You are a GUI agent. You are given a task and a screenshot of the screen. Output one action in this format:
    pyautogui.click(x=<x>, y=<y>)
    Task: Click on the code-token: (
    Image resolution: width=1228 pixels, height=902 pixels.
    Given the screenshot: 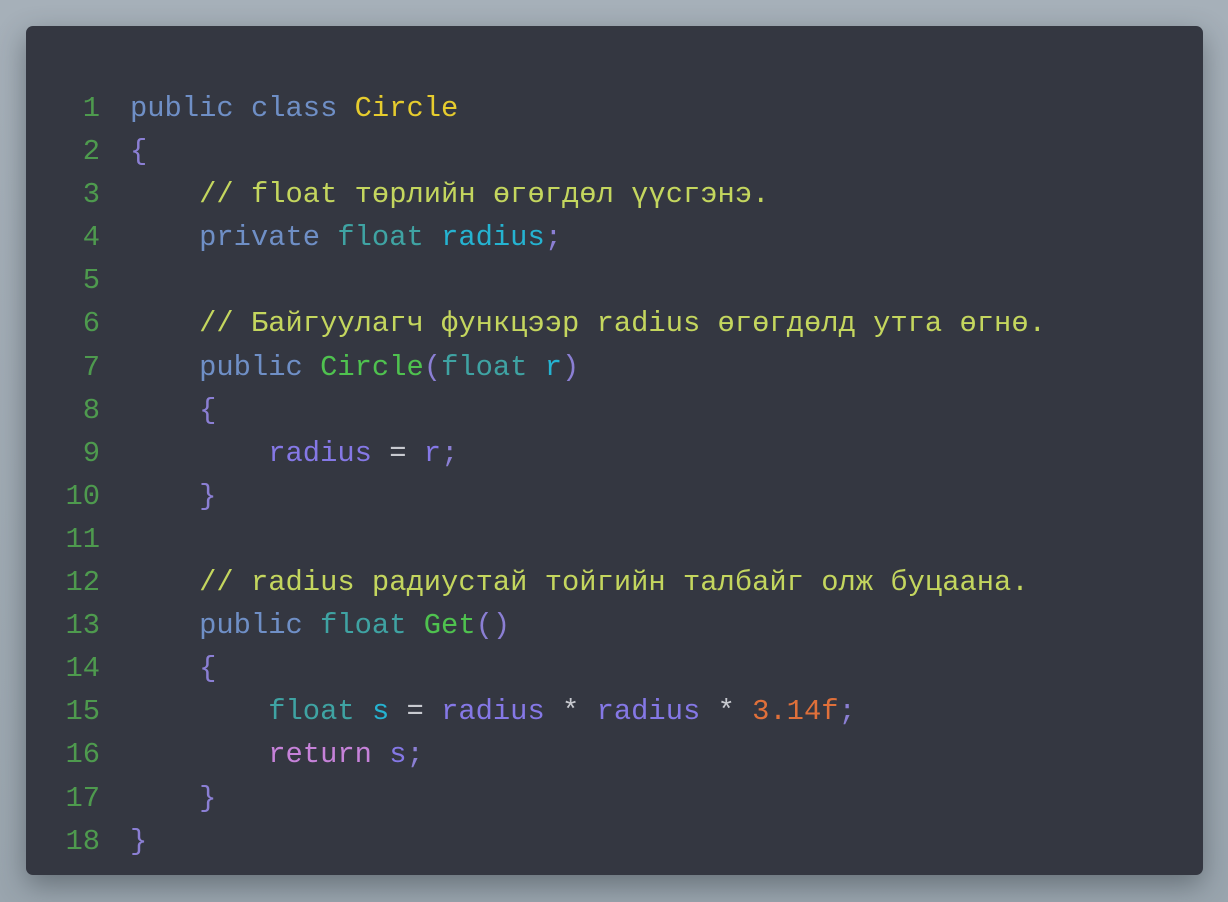 What is the action you would take?
    pyautogui.click(x=432, y=367)
    